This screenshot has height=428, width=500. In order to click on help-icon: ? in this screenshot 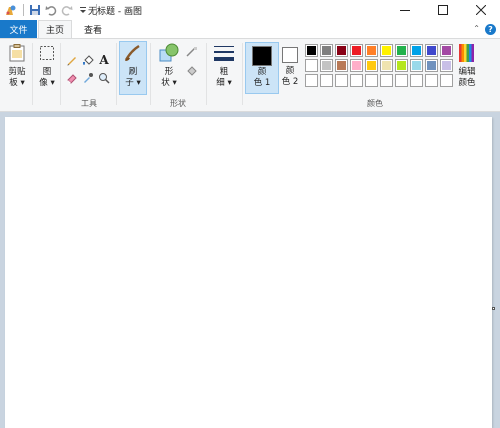, I will do `click(490, 29)`.